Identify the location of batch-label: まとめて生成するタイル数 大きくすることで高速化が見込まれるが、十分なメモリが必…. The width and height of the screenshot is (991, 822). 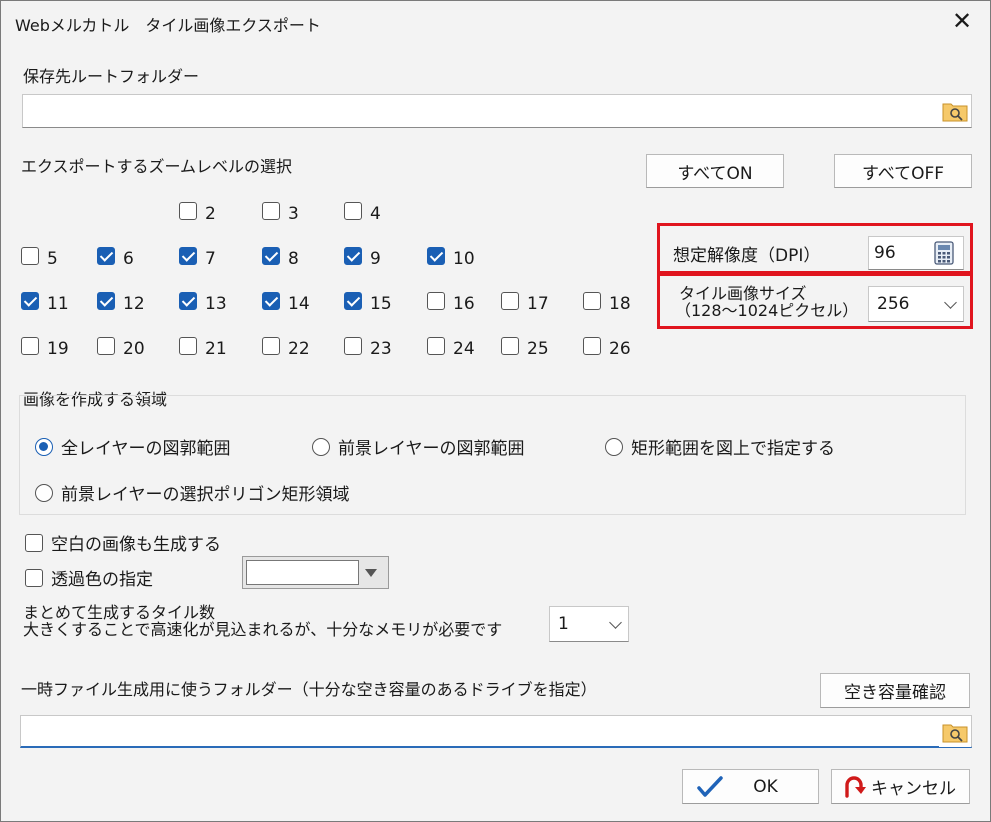
(262, 621).